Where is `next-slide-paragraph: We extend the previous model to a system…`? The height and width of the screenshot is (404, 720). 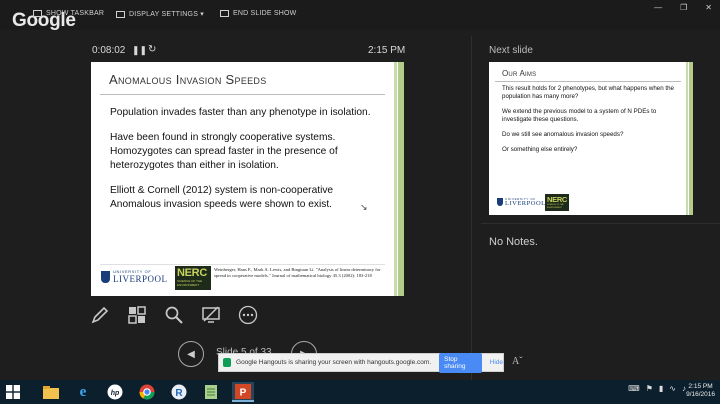
next-slide-paragraph: We extend the previous model to a system… is located at coordinates (579, 115).